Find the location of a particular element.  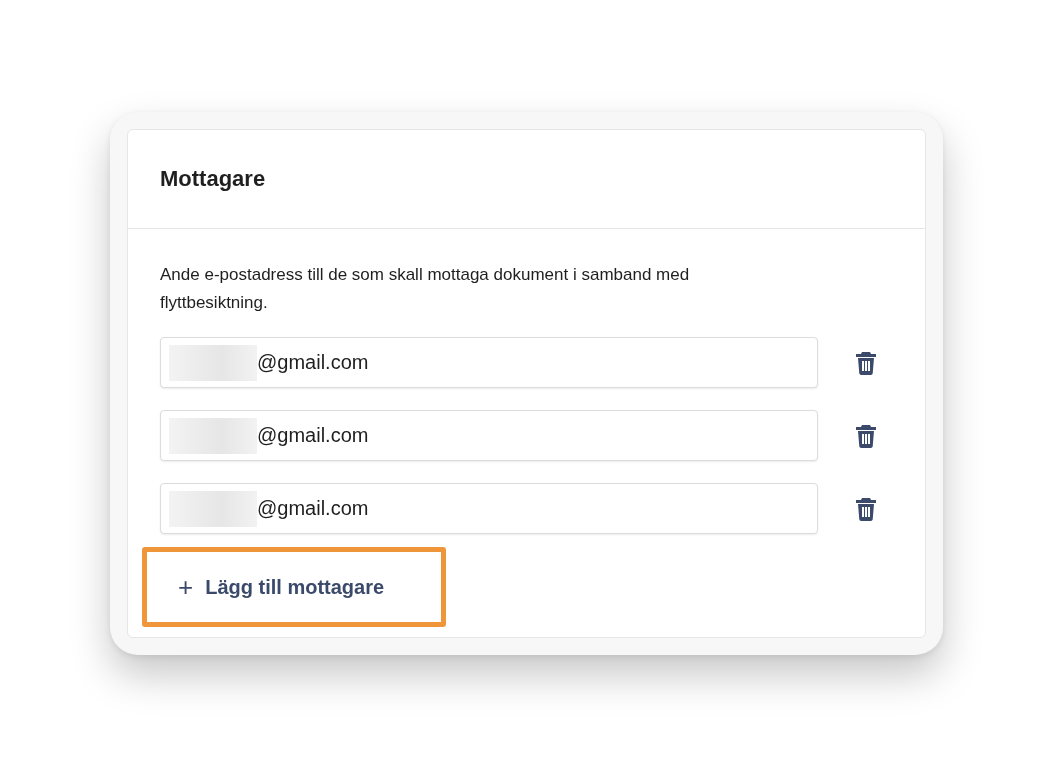

card-title: Mottagare is located at coordinates (213, 179).